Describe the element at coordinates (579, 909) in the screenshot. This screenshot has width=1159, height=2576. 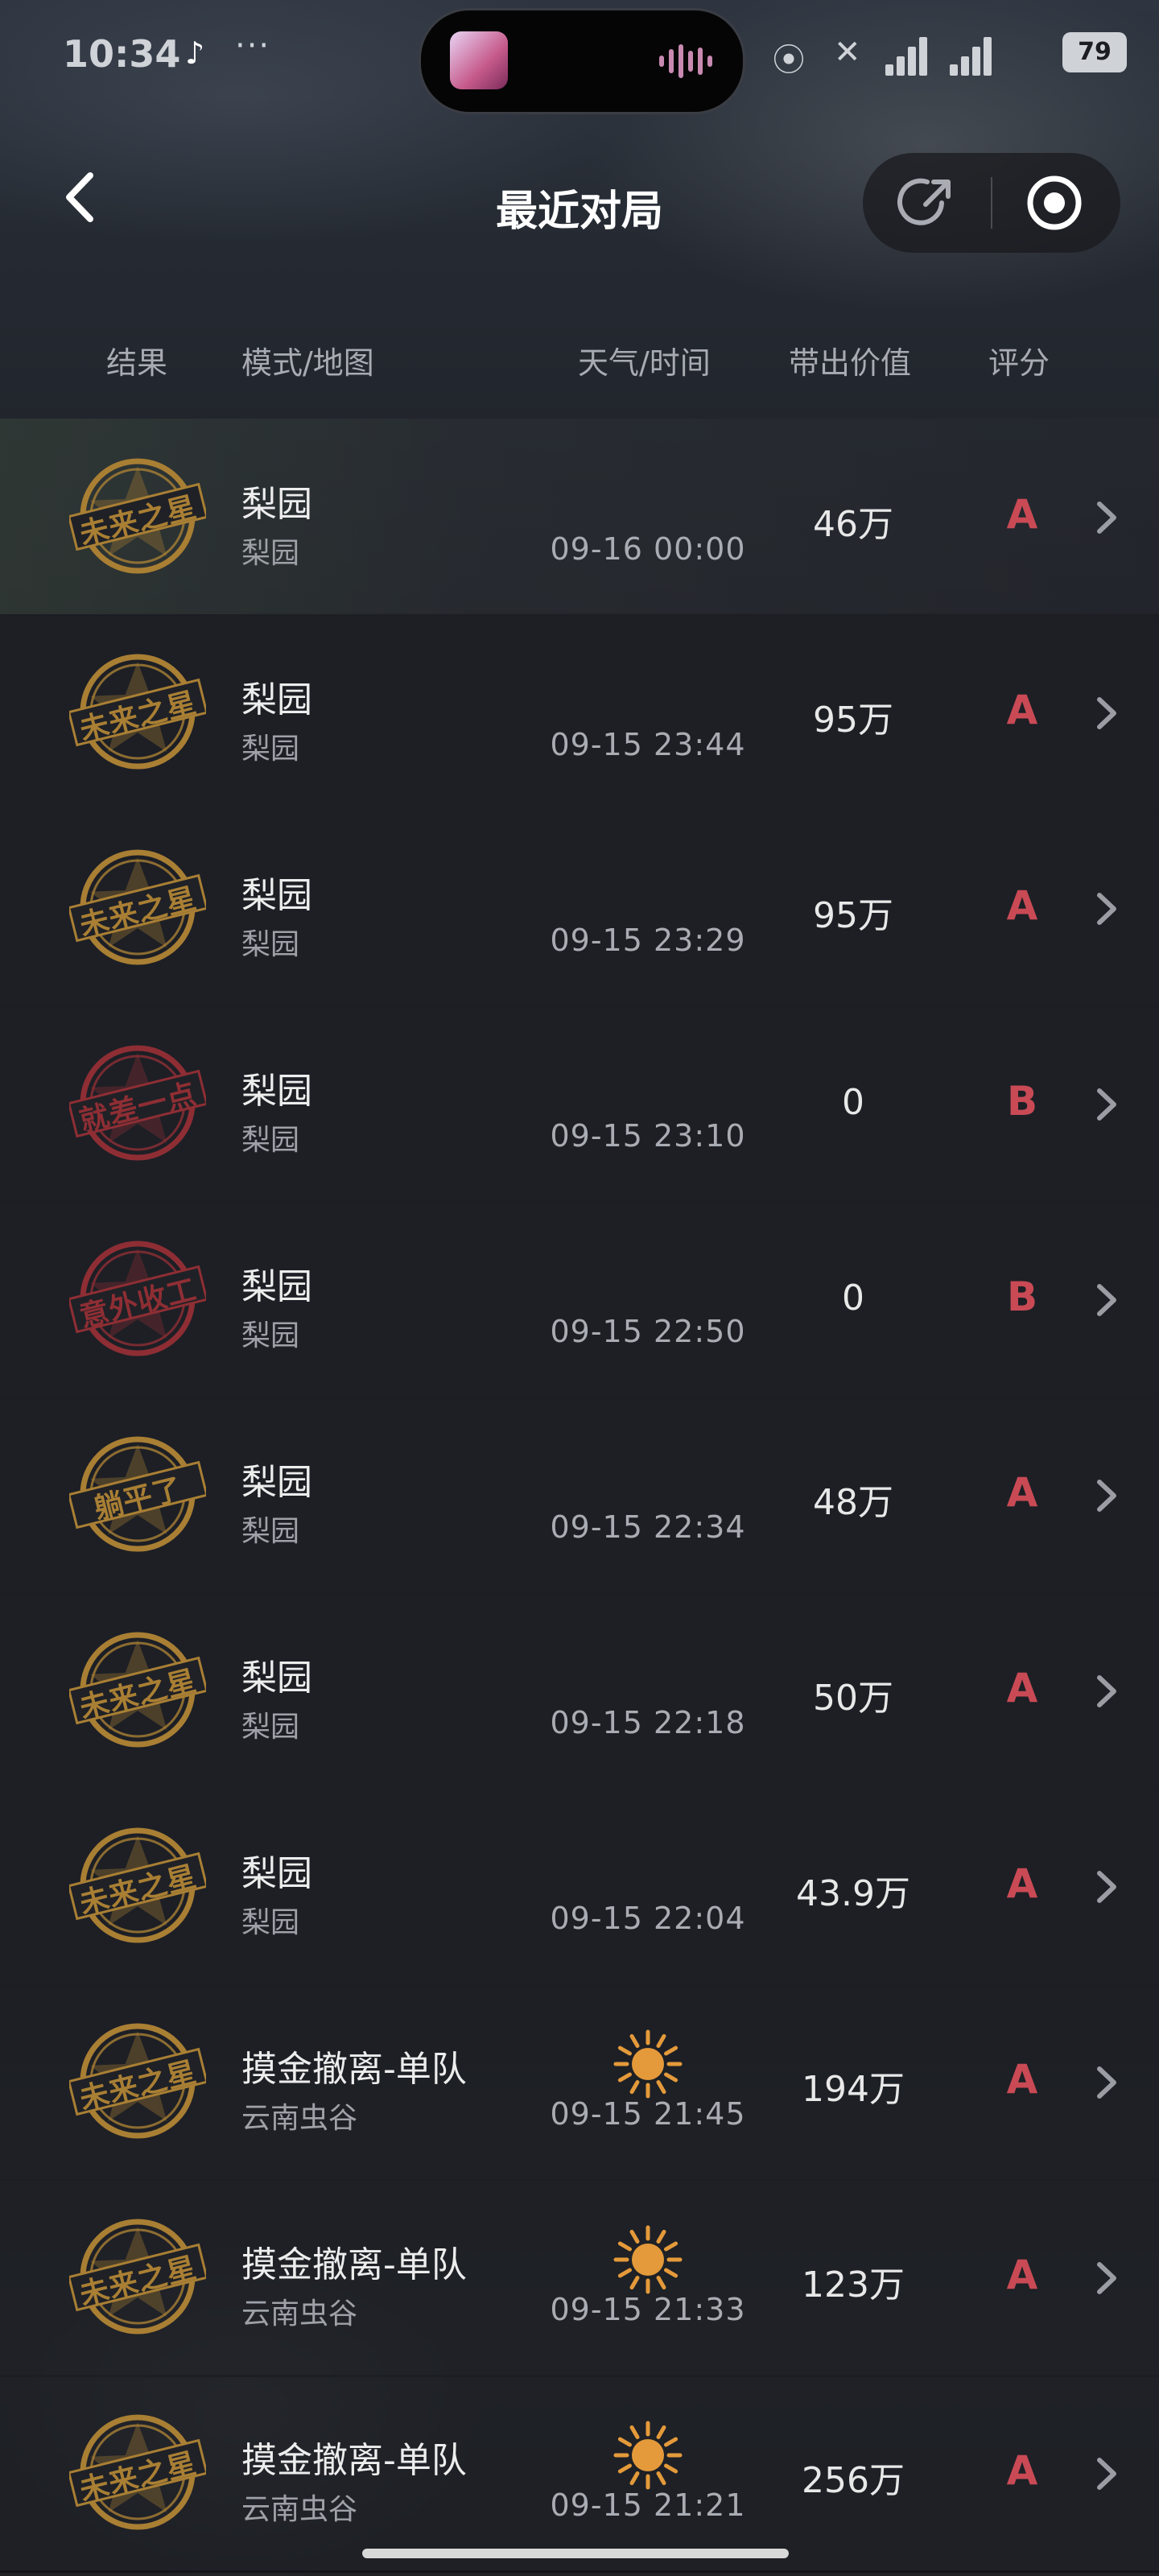
I see `match-row: 未来之星 梨园 梨园 09-15 23:29 95万 A` at that location.